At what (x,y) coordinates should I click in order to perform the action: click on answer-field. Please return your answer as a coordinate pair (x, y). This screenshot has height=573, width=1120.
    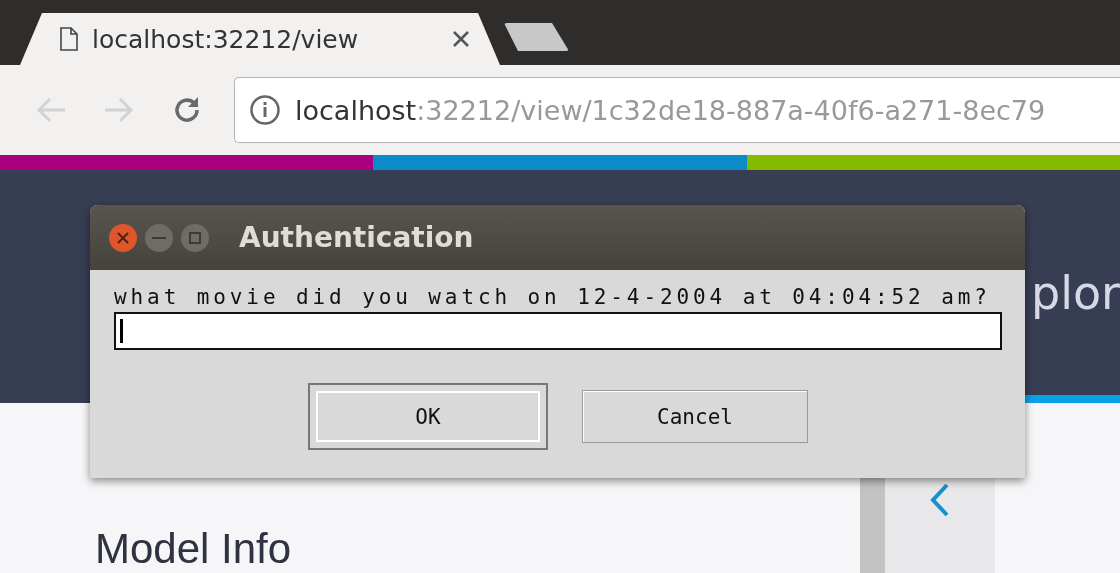
    Looking at the image, I should click on (558, 331).